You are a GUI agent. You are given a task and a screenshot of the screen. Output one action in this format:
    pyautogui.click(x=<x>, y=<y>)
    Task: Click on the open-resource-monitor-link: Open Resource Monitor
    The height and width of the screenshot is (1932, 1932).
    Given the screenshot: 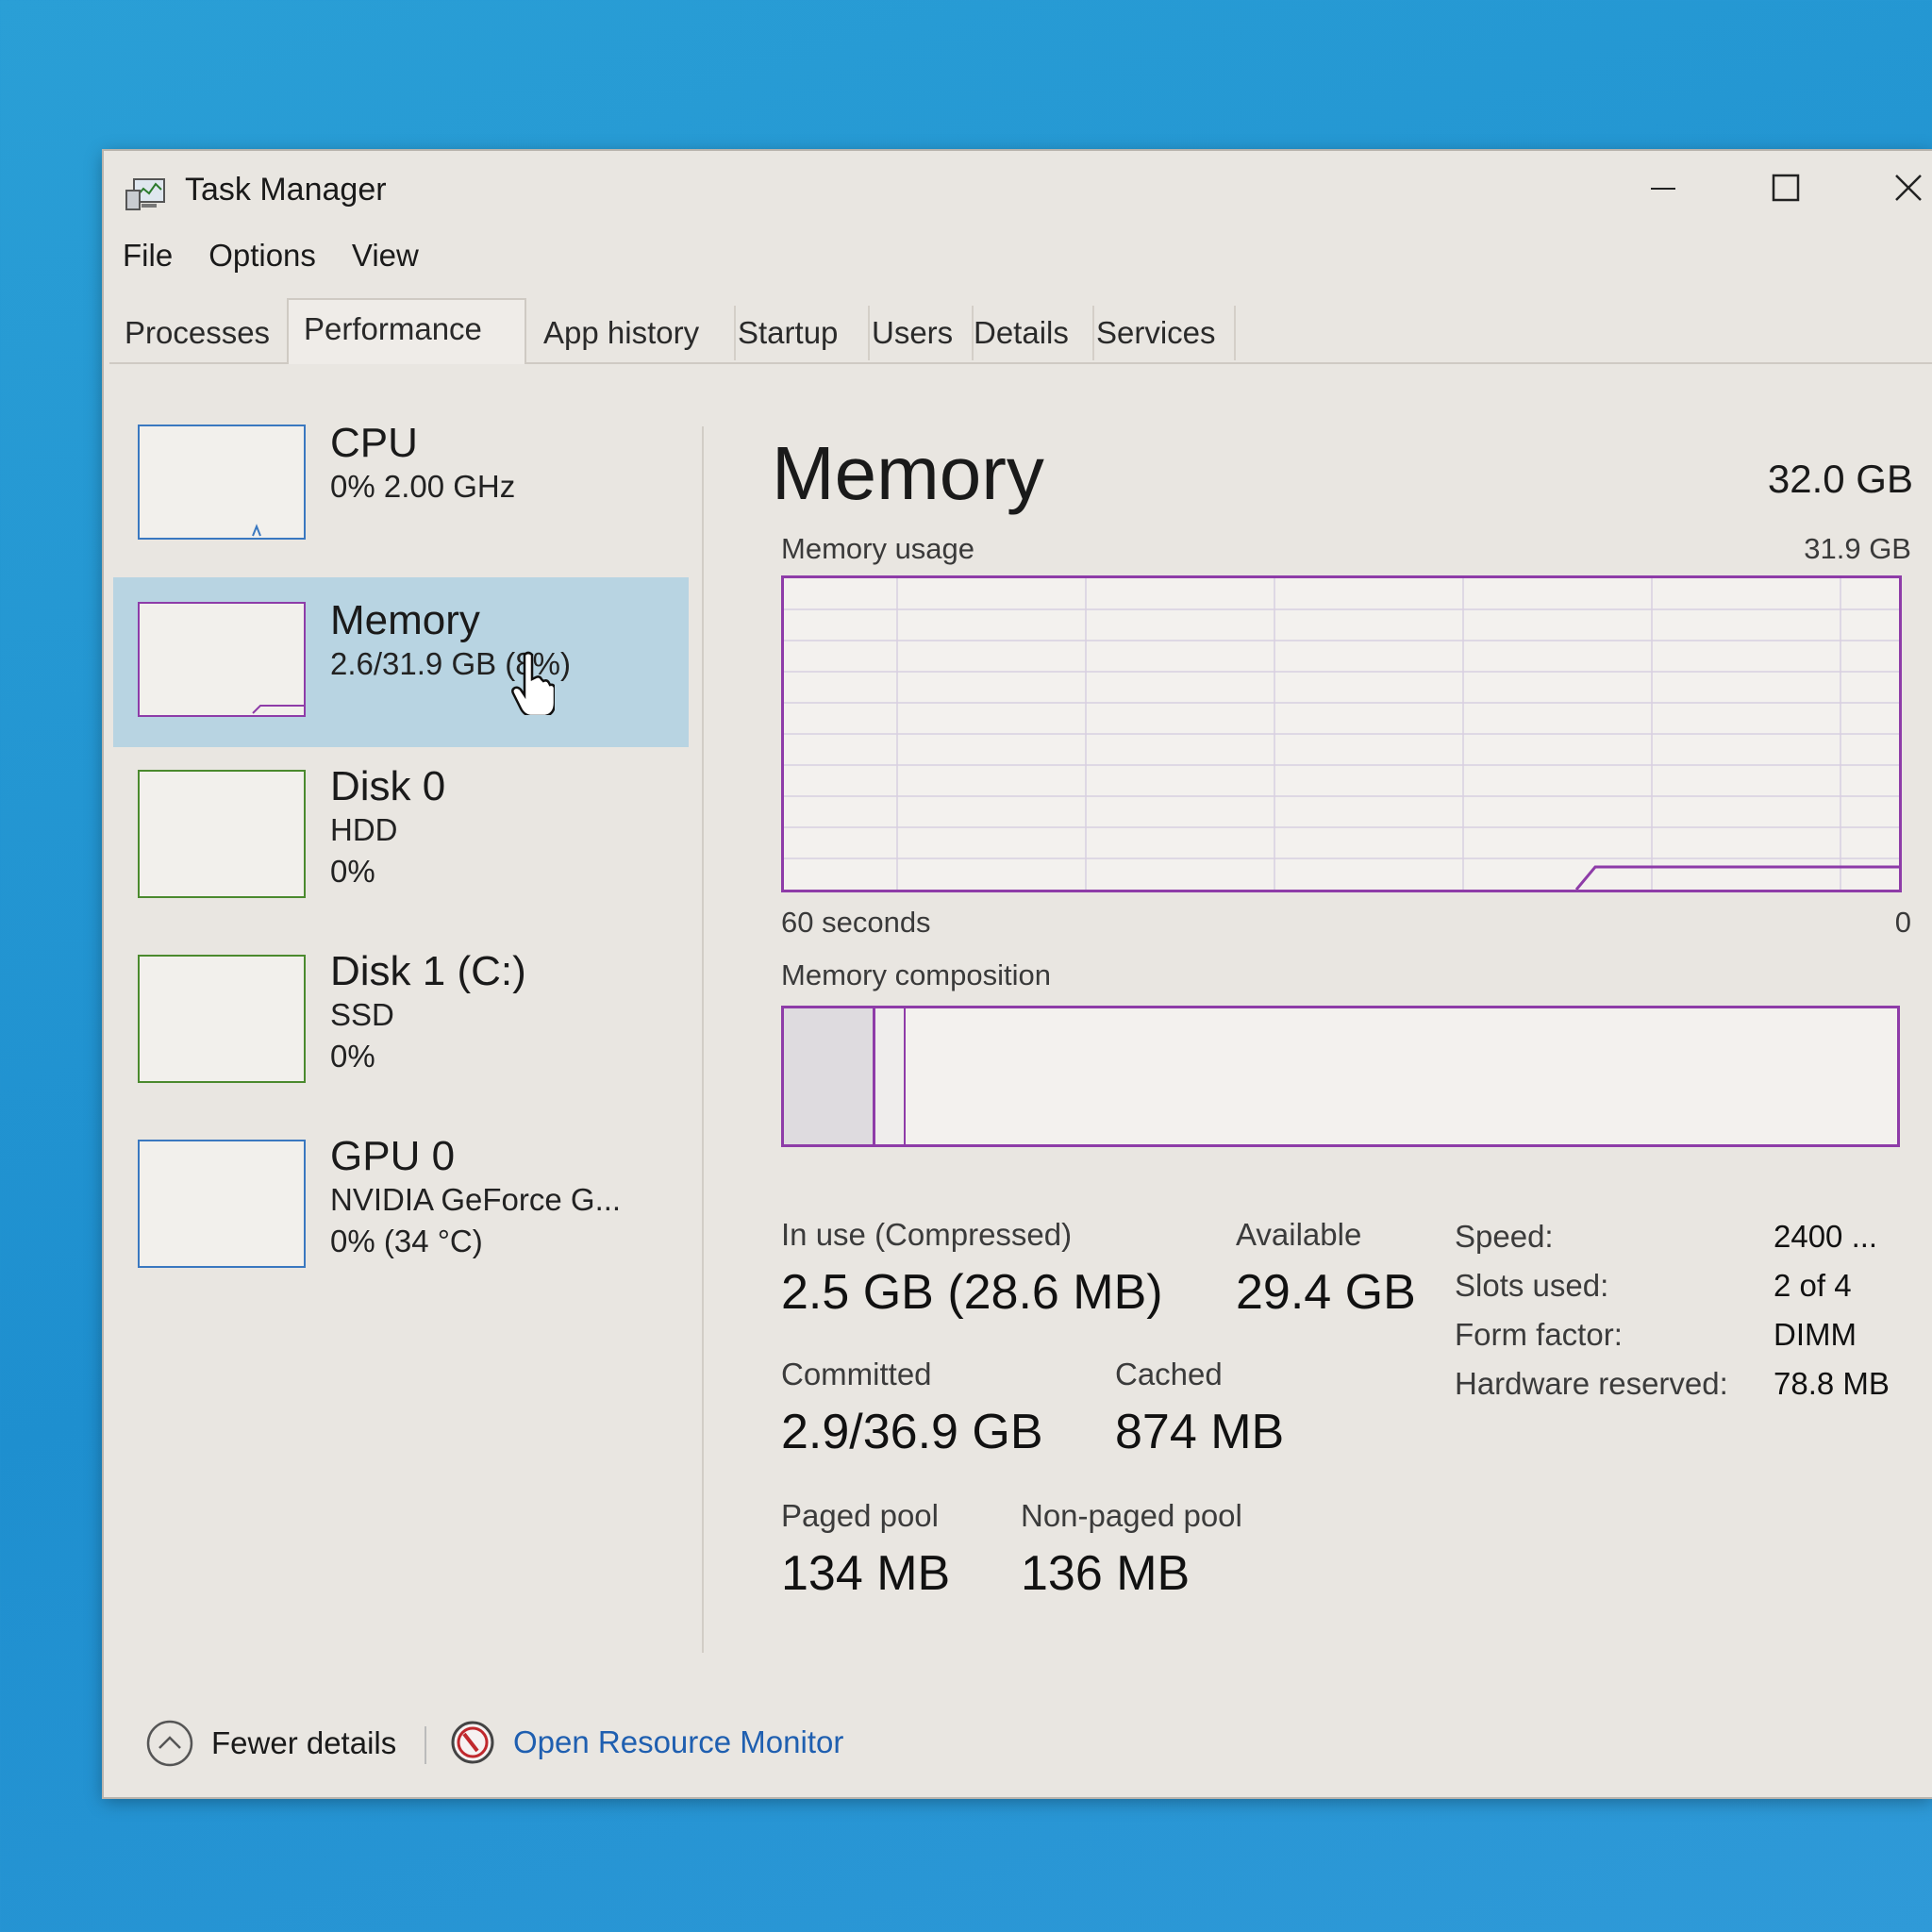 What is the action you would take?
    pyautogui.click(x=646, y=1743)
    